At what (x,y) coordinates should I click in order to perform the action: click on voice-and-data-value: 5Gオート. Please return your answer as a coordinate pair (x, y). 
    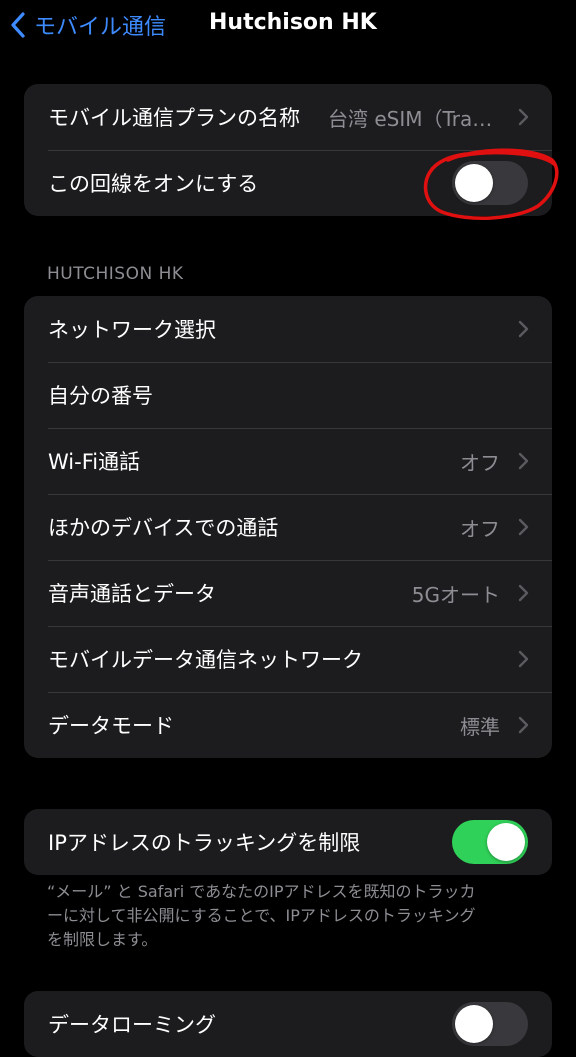
    Looking at the image, I should click on (455, 594).